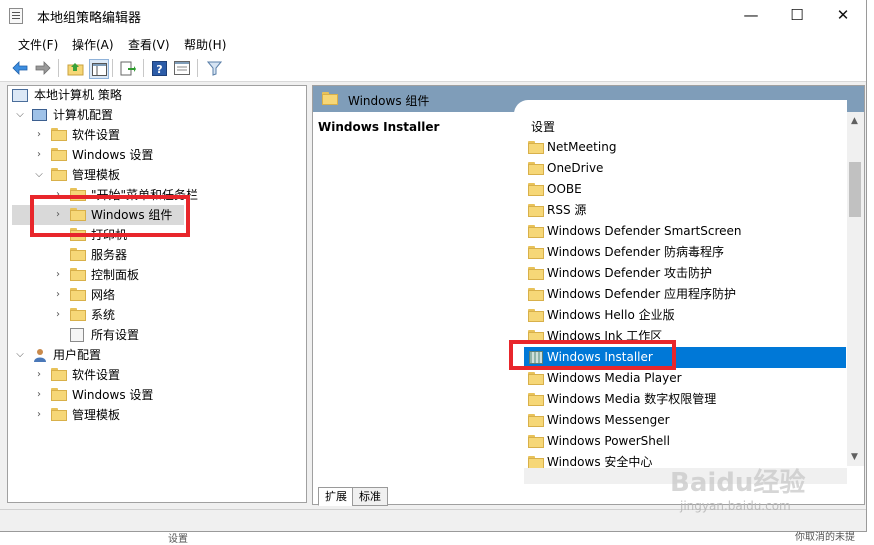 Image resolution: width=874 pixels, height=545 pixels. Describe the element at coordinates (78, 95) in the screenshot. I see `tree-label: 本地计算机 策略` at that location.